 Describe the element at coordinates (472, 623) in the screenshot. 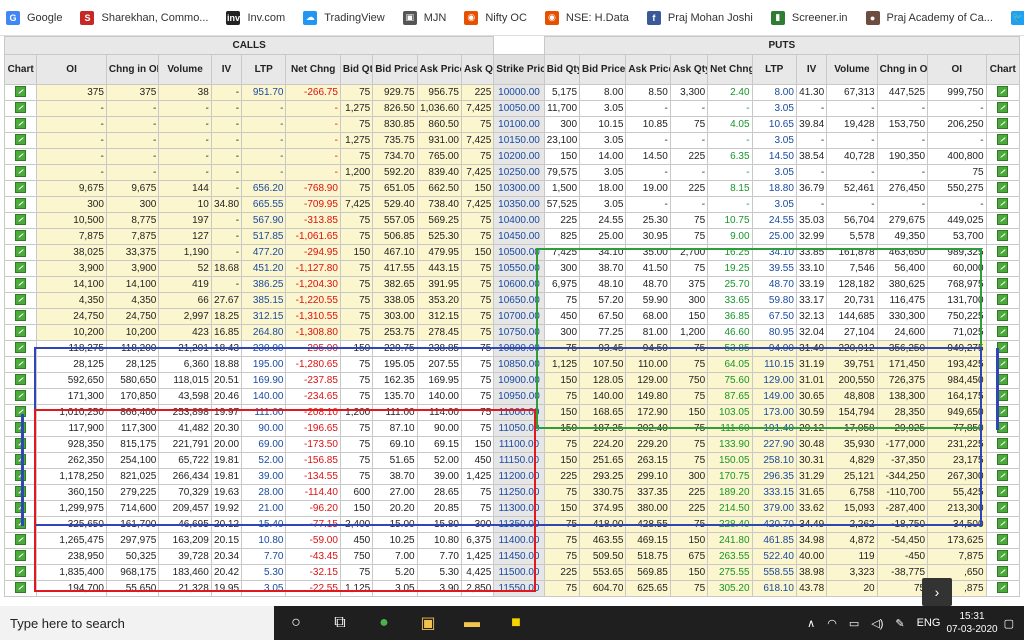

I see `file-explorer-icon: ▬` at that location.